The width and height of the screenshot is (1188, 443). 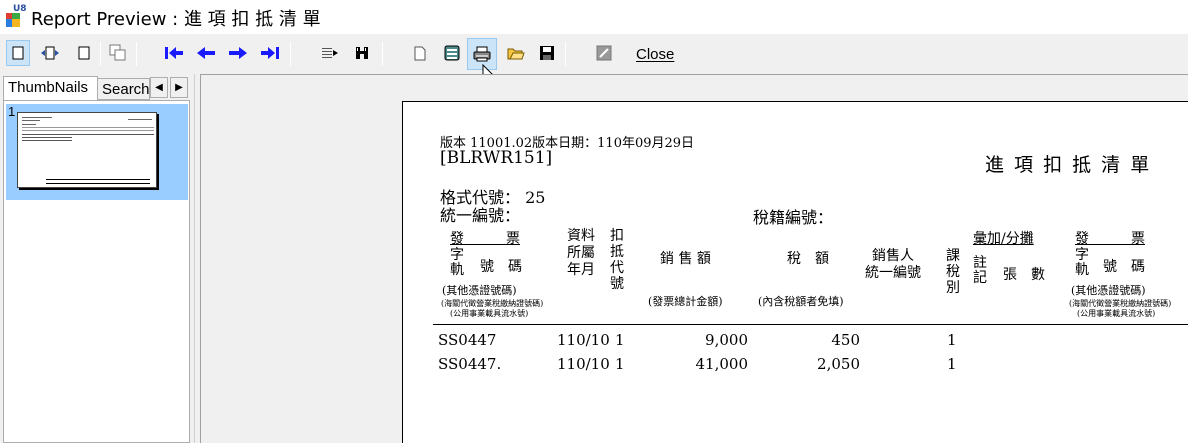 I want to click on single-page-icon, so click(x=18, y=53).